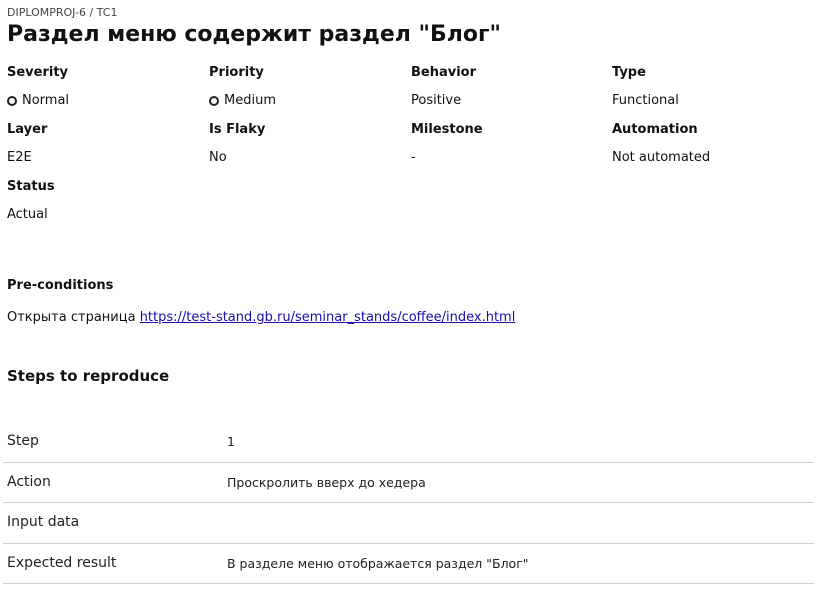 This screenshot has width=817, height=596. I want to click on field-layer: Layer E2E, so click(107, 143).